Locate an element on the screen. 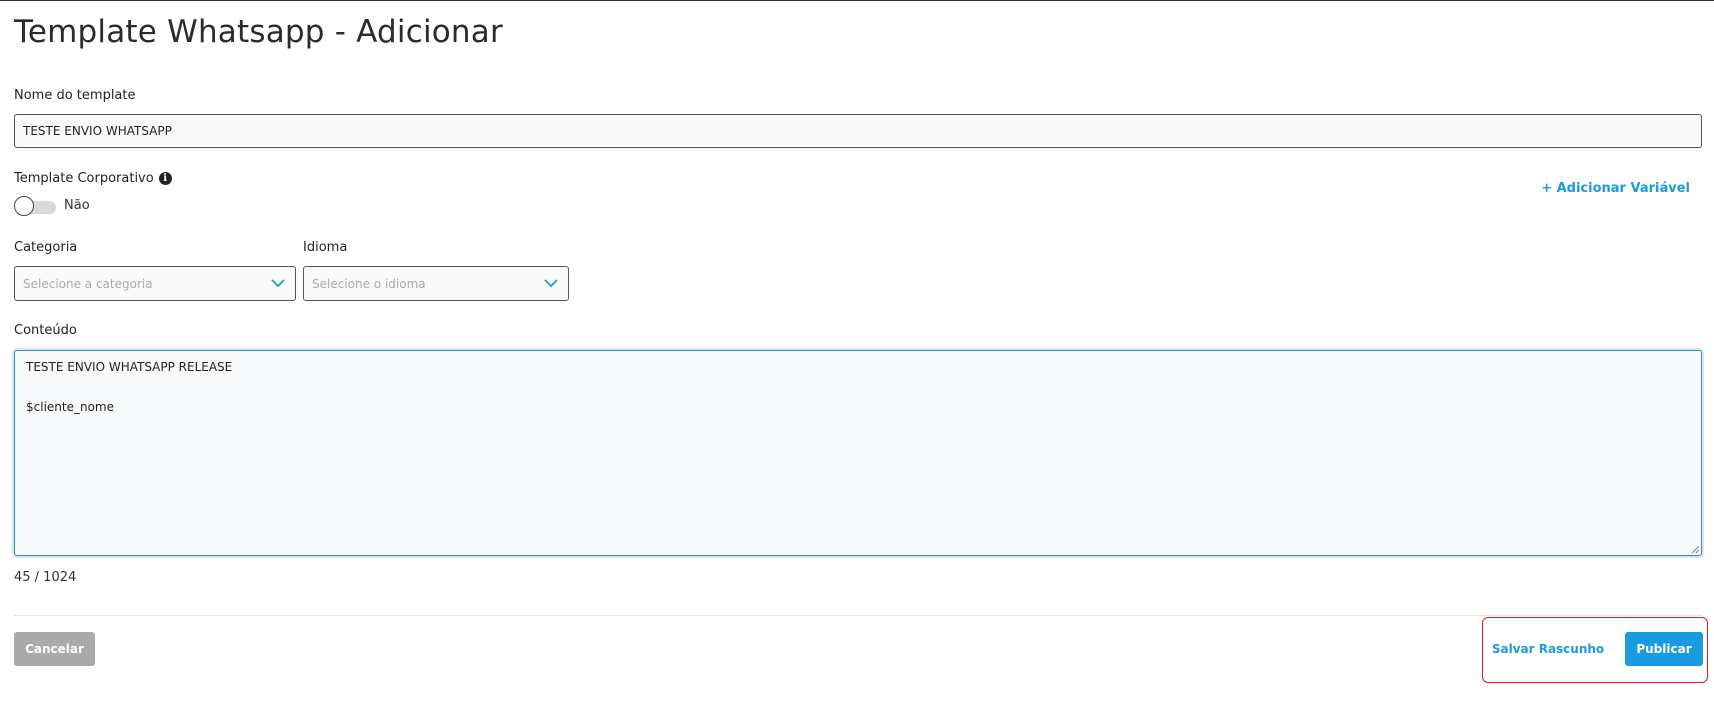 The width and height of the screenshot is (1714, 711). category-label: Categoria is located at coordinates (46, 247).